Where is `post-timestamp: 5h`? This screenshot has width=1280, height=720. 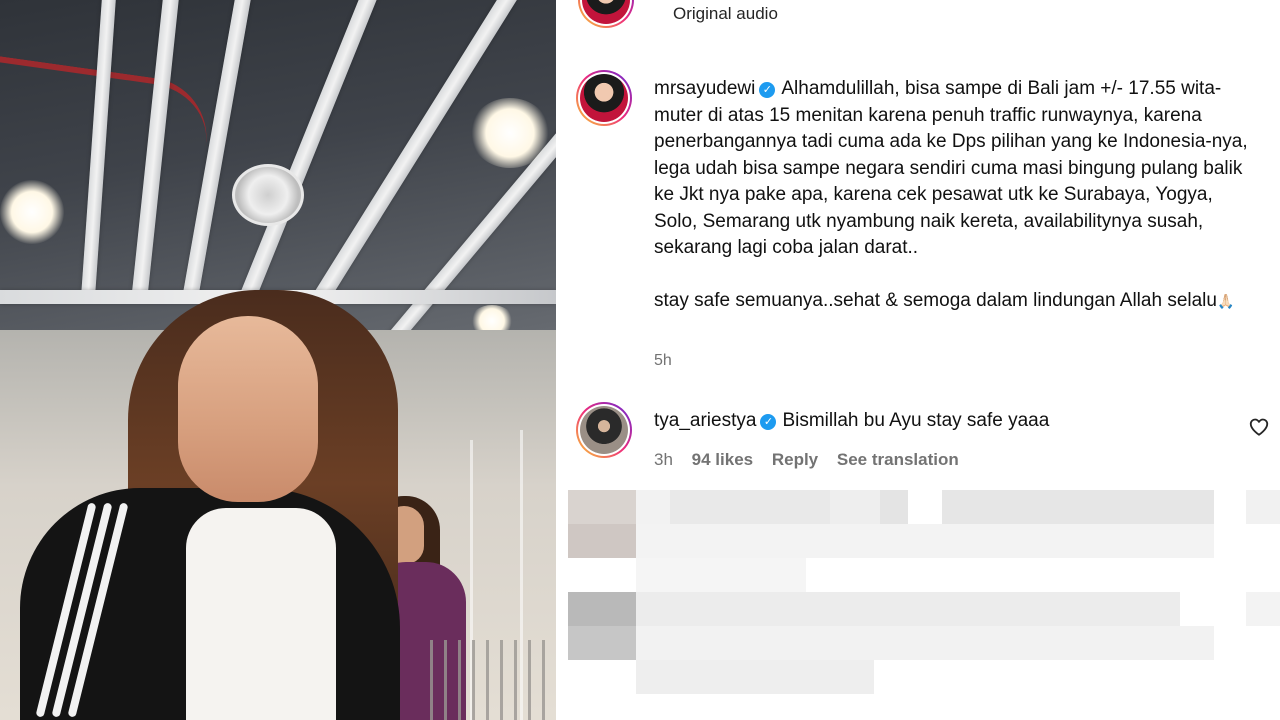 post-timestamp: 5h is located at coordinates (663, 361).